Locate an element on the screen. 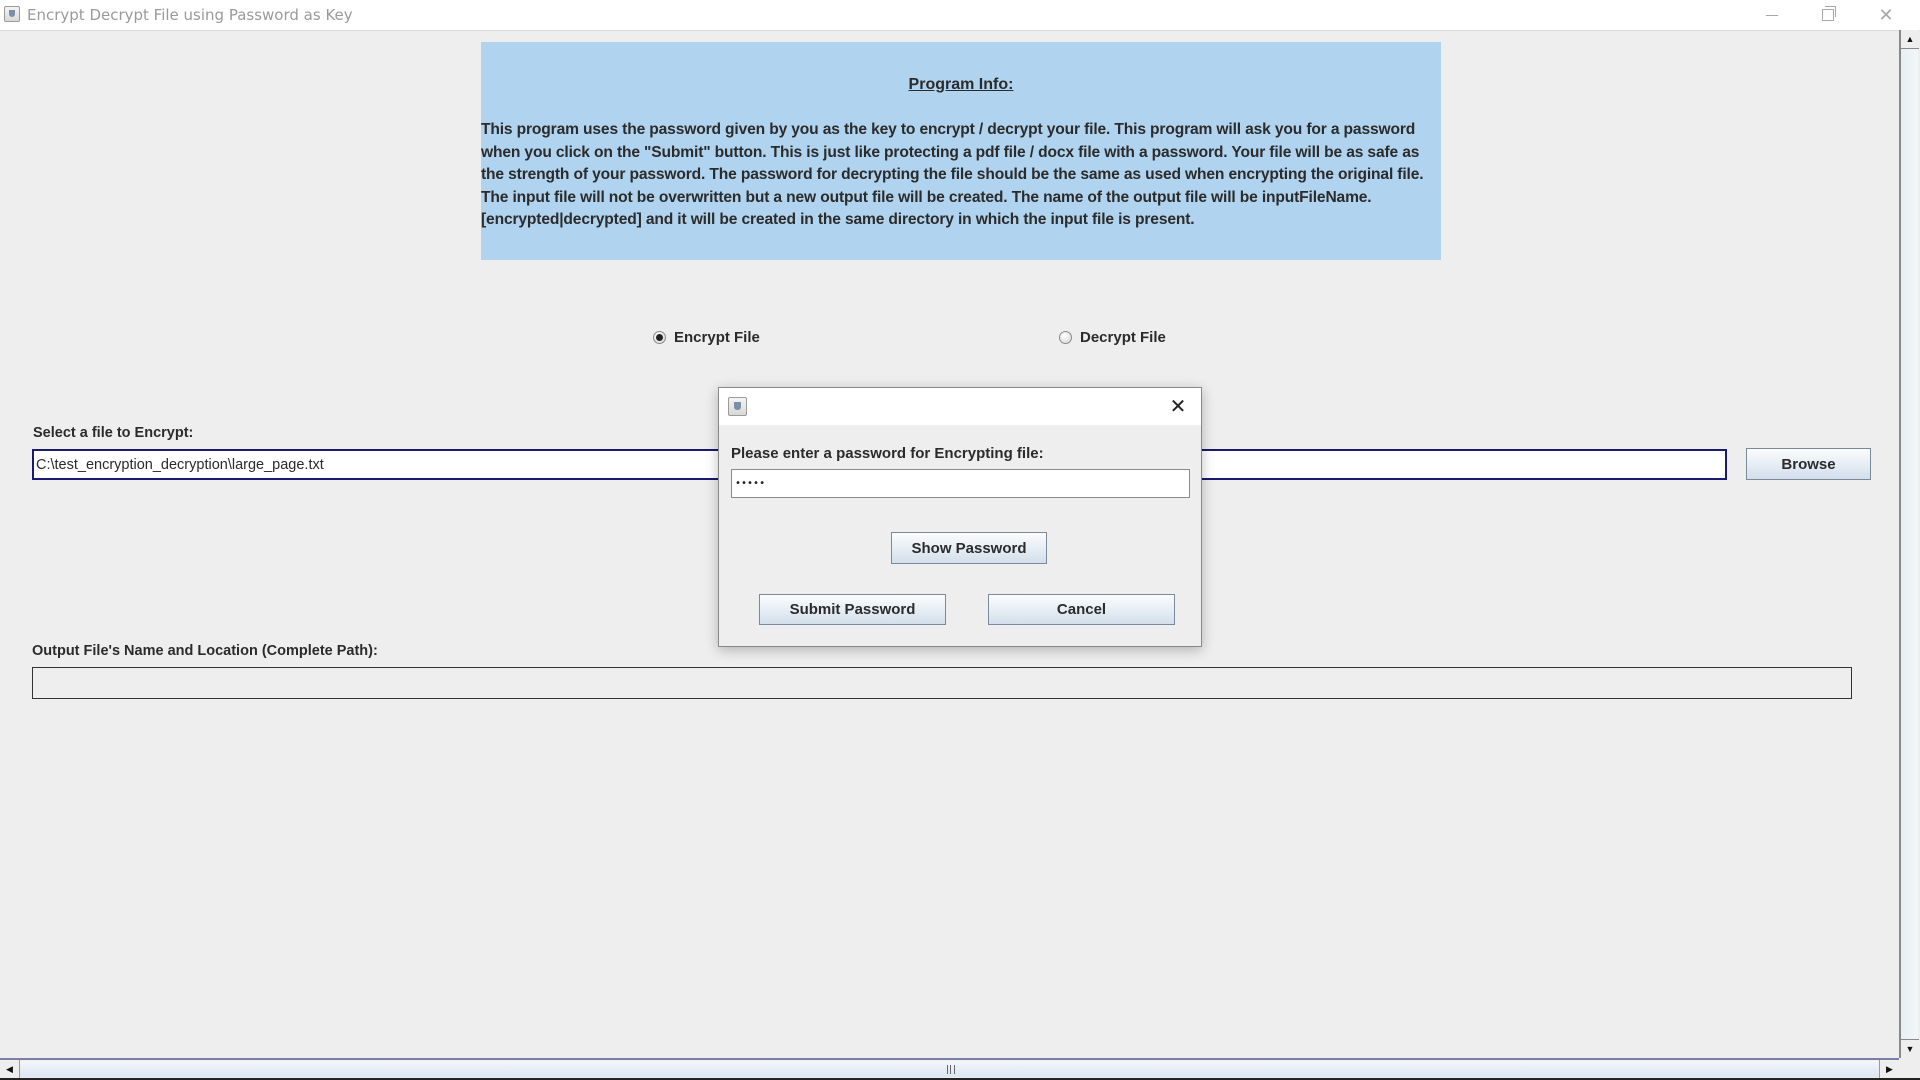 Image resolution: width=1920 pixels, height=1080 pixels. grip-icon is located at coordinates (950, 1069).